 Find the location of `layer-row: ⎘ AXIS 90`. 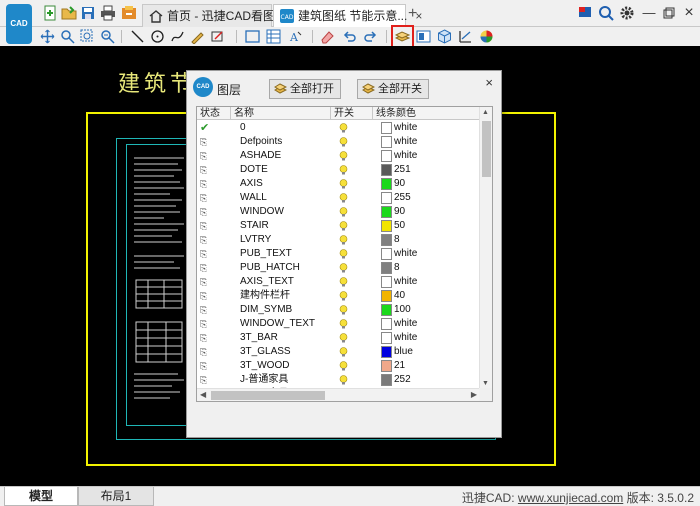

layer-row: ⎘ AXIS 90 is located at coordinates (338, 184).